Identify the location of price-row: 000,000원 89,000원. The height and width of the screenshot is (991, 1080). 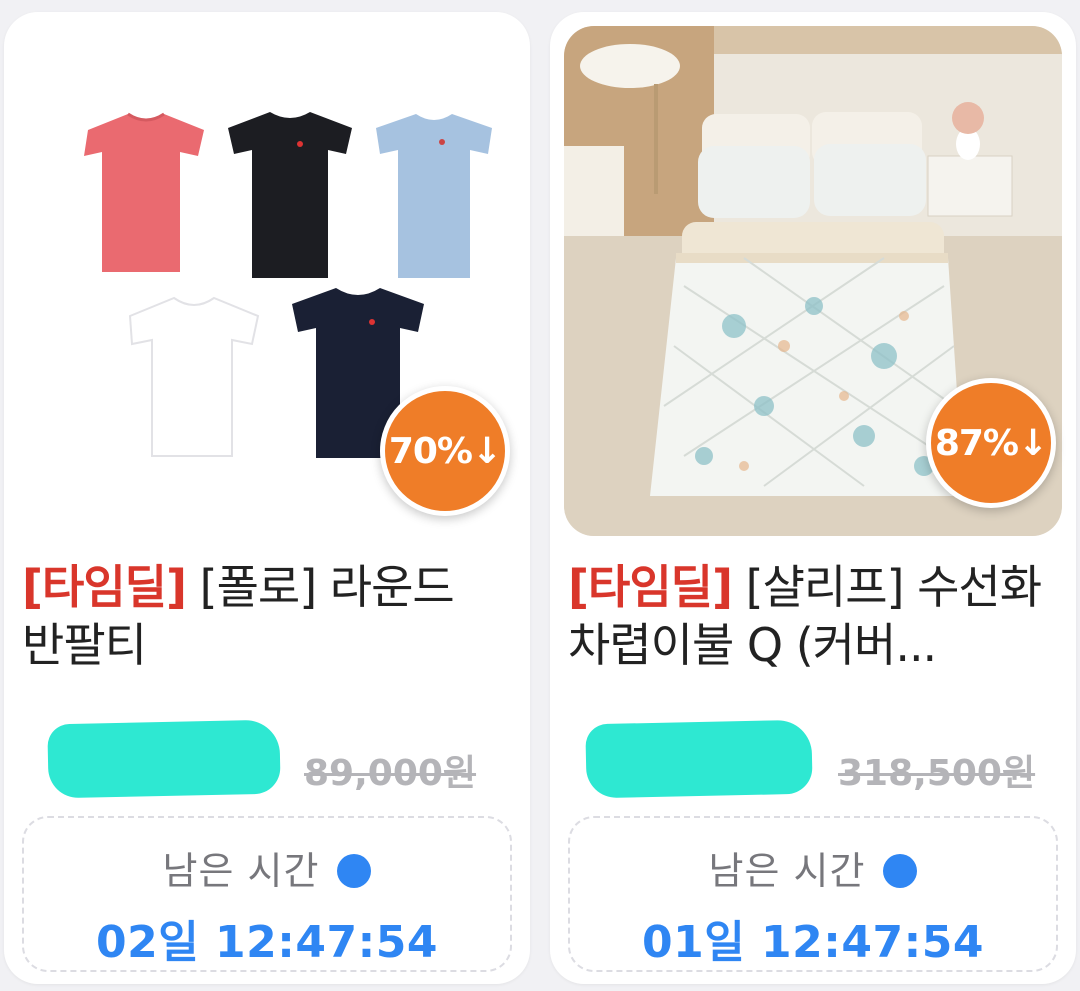
(274, 759).